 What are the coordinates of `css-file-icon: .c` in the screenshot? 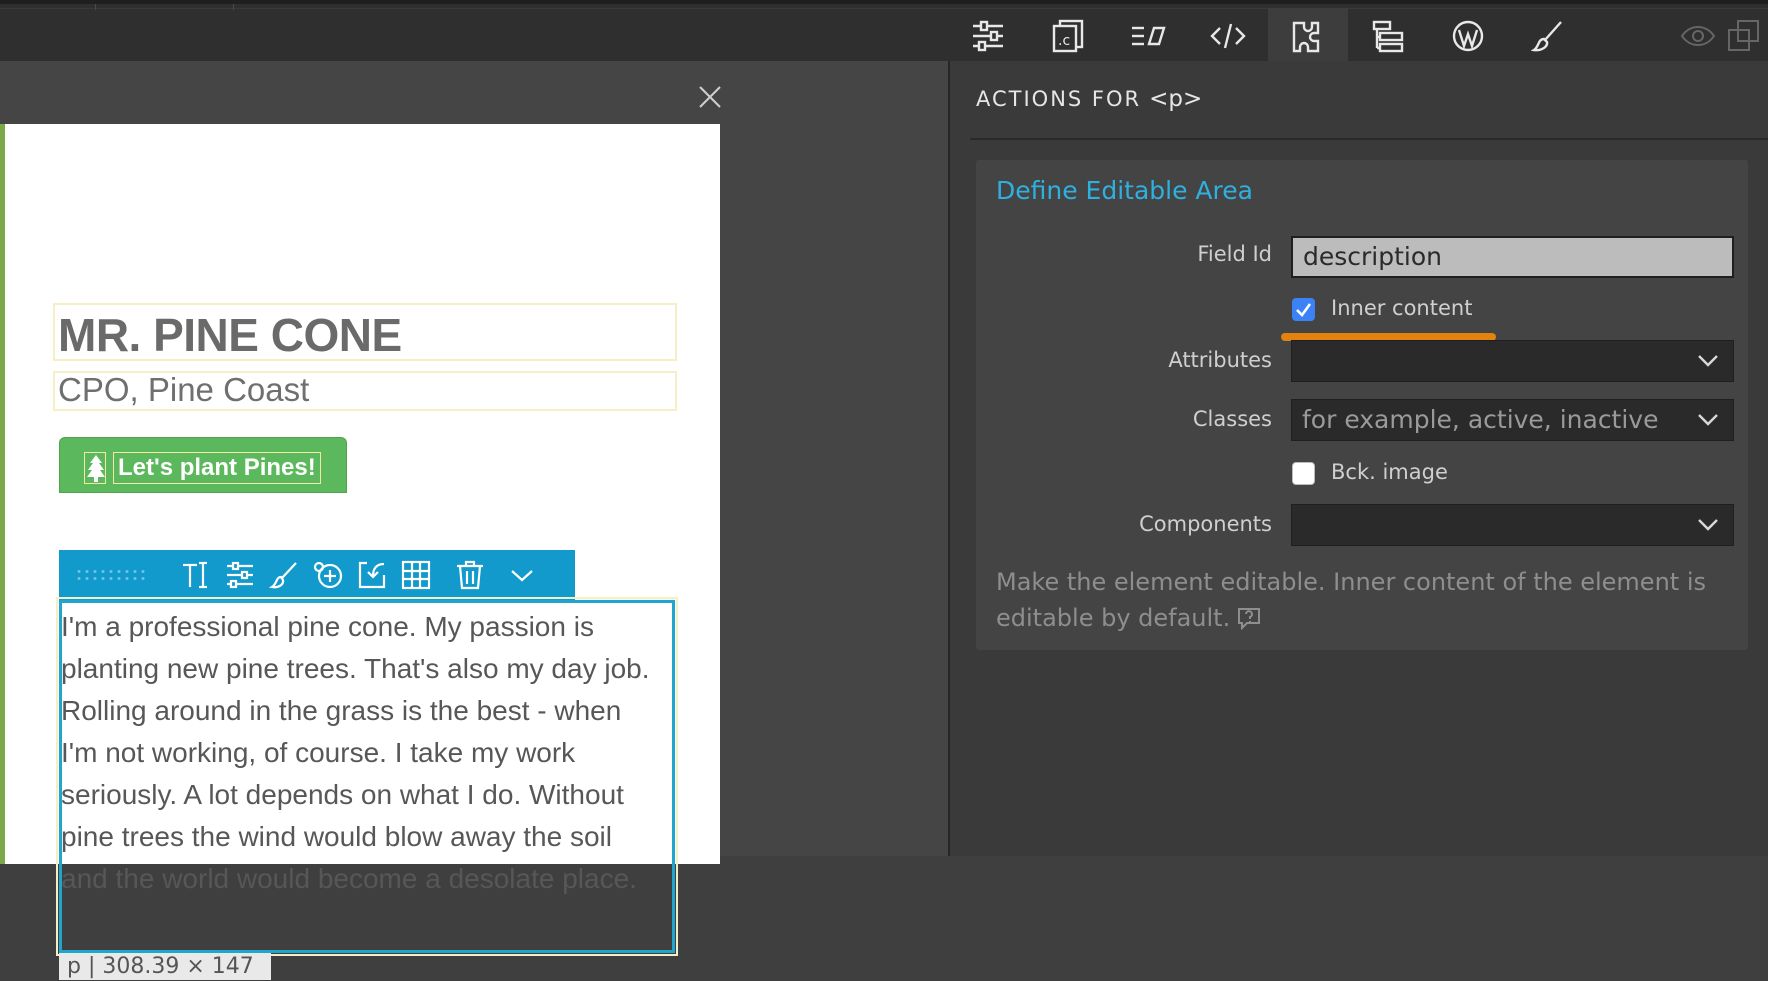 It's located at (1068, 36).